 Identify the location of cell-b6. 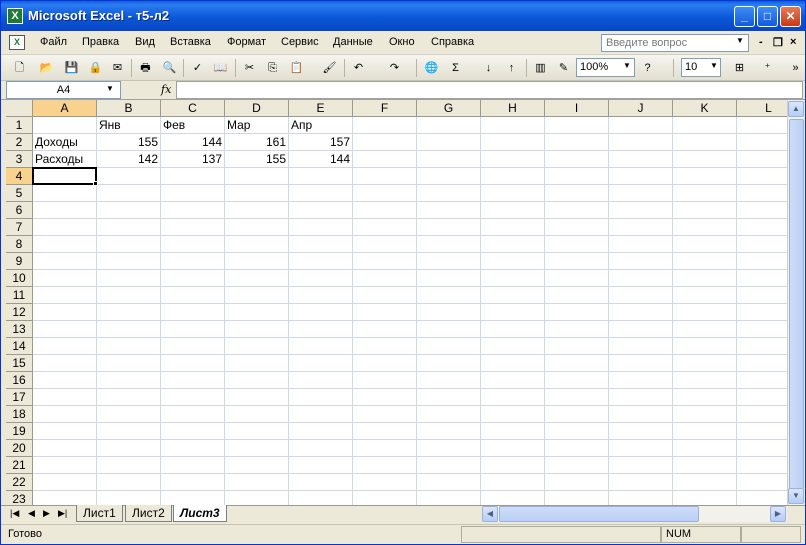
(129, 210).